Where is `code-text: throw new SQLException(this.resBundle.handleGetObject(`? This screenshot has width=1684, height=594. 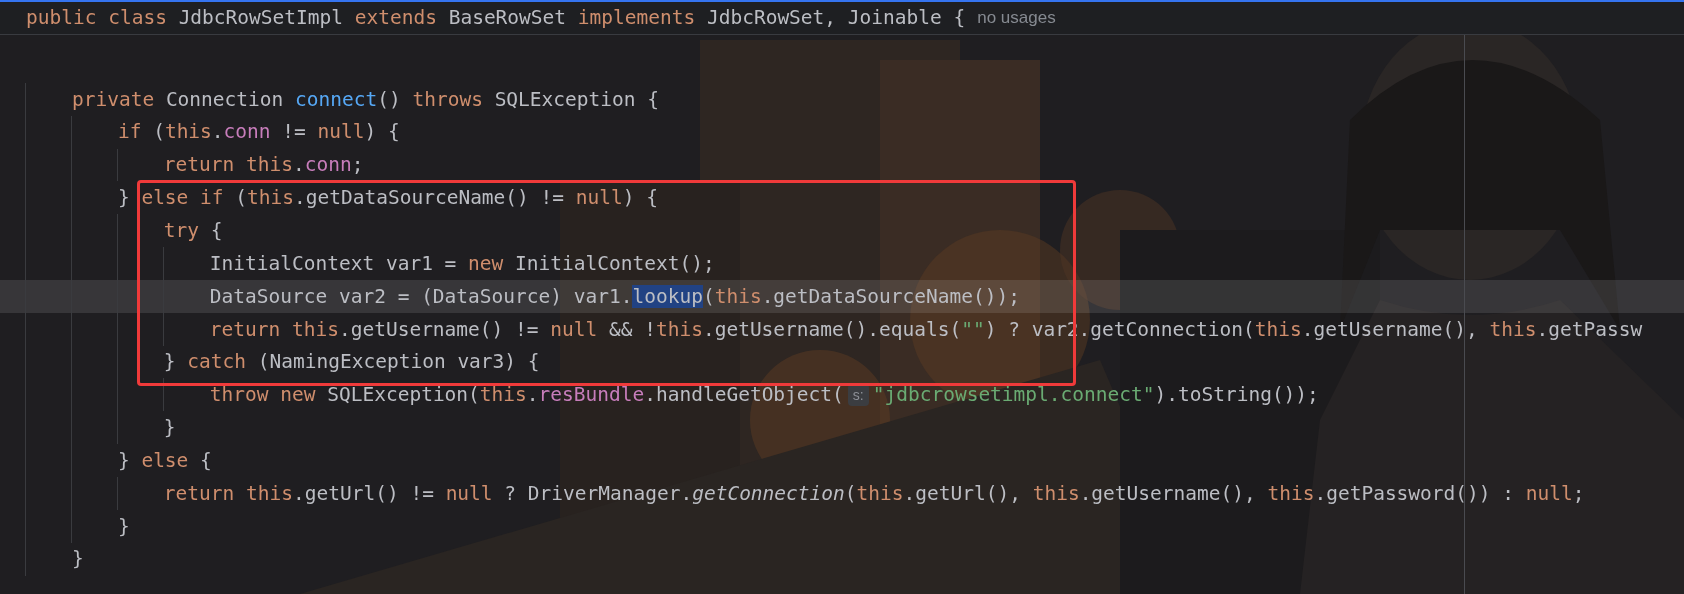
code-text: throw new SQLException(this.resBundle.handleGetObject( is located at coordinates (526, 395).